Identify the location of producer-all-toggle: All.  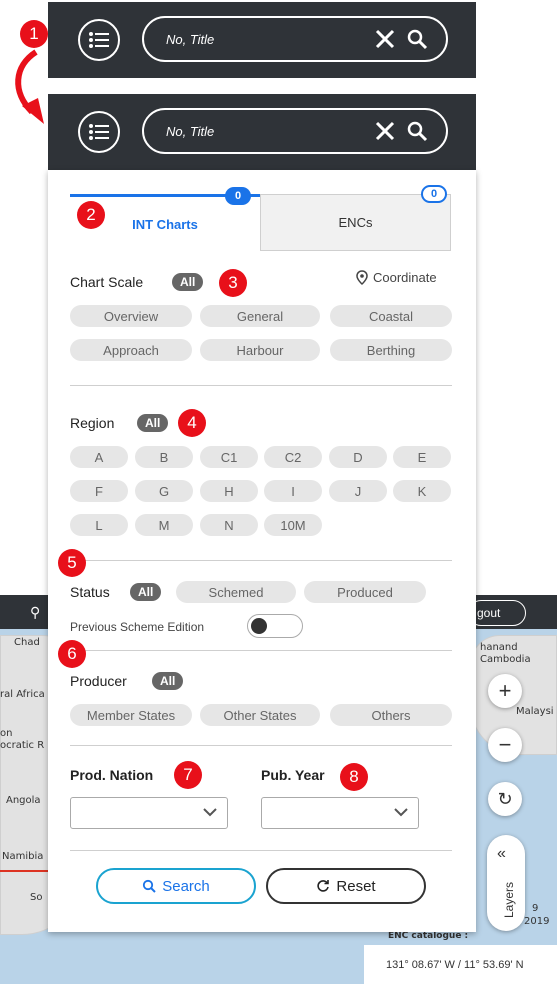
(168, 681).